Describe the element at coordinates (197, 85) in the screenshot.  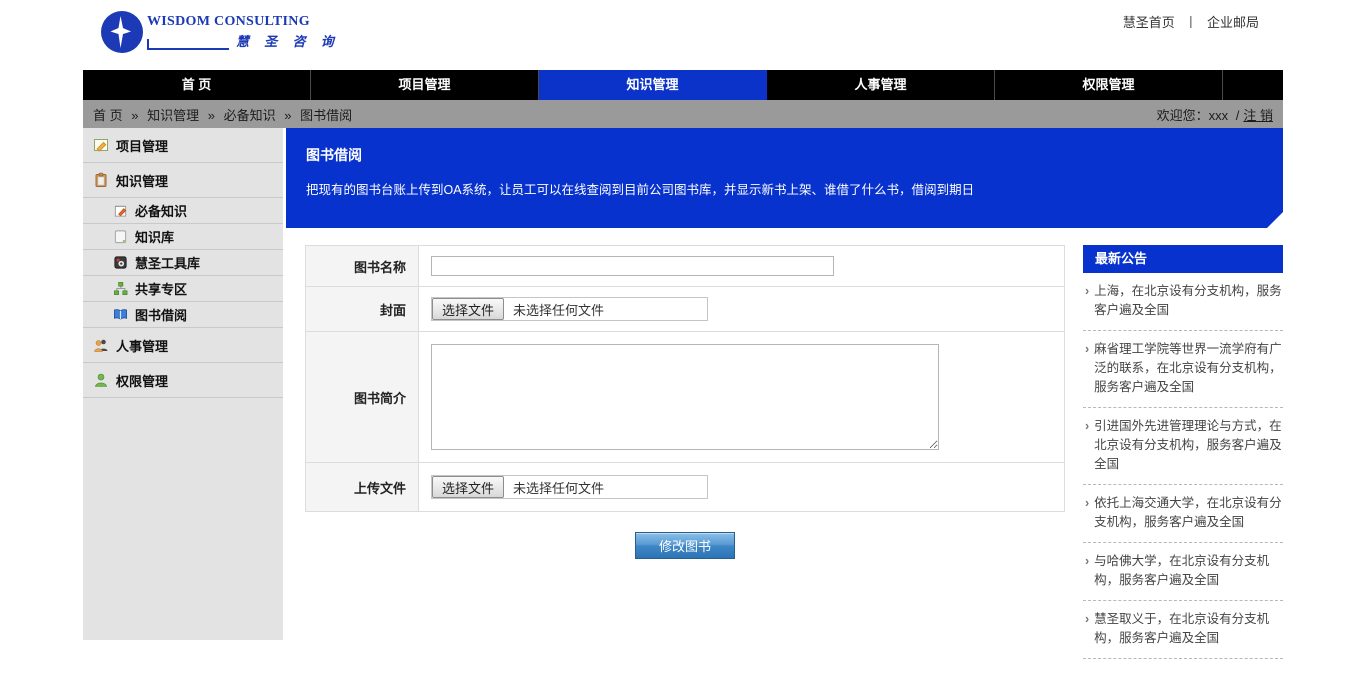
I see `tab-home: 首 页` at that location.